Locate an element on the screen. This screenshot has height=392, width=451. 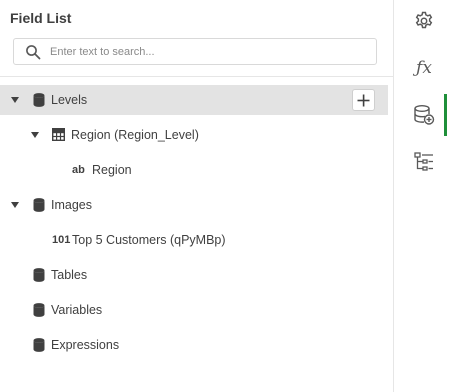
fx-icon: ƒx is located at coordinates (424, 68).